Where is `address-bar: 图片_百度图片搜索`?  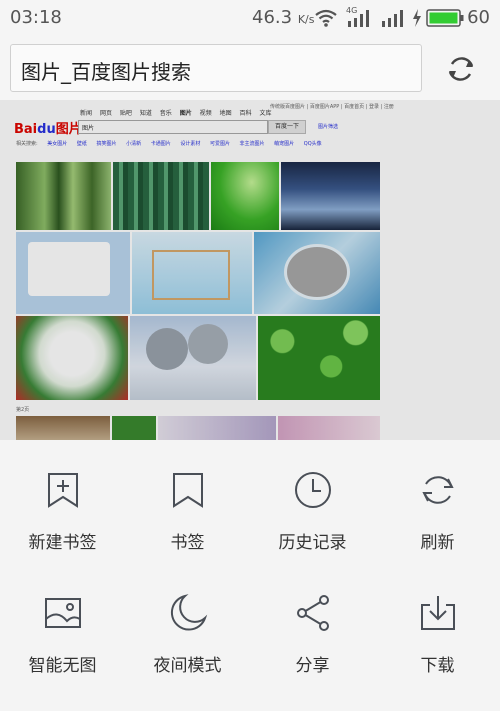 address-bar: 图片_百度图片搜索 is located at coordinates (250, 68).